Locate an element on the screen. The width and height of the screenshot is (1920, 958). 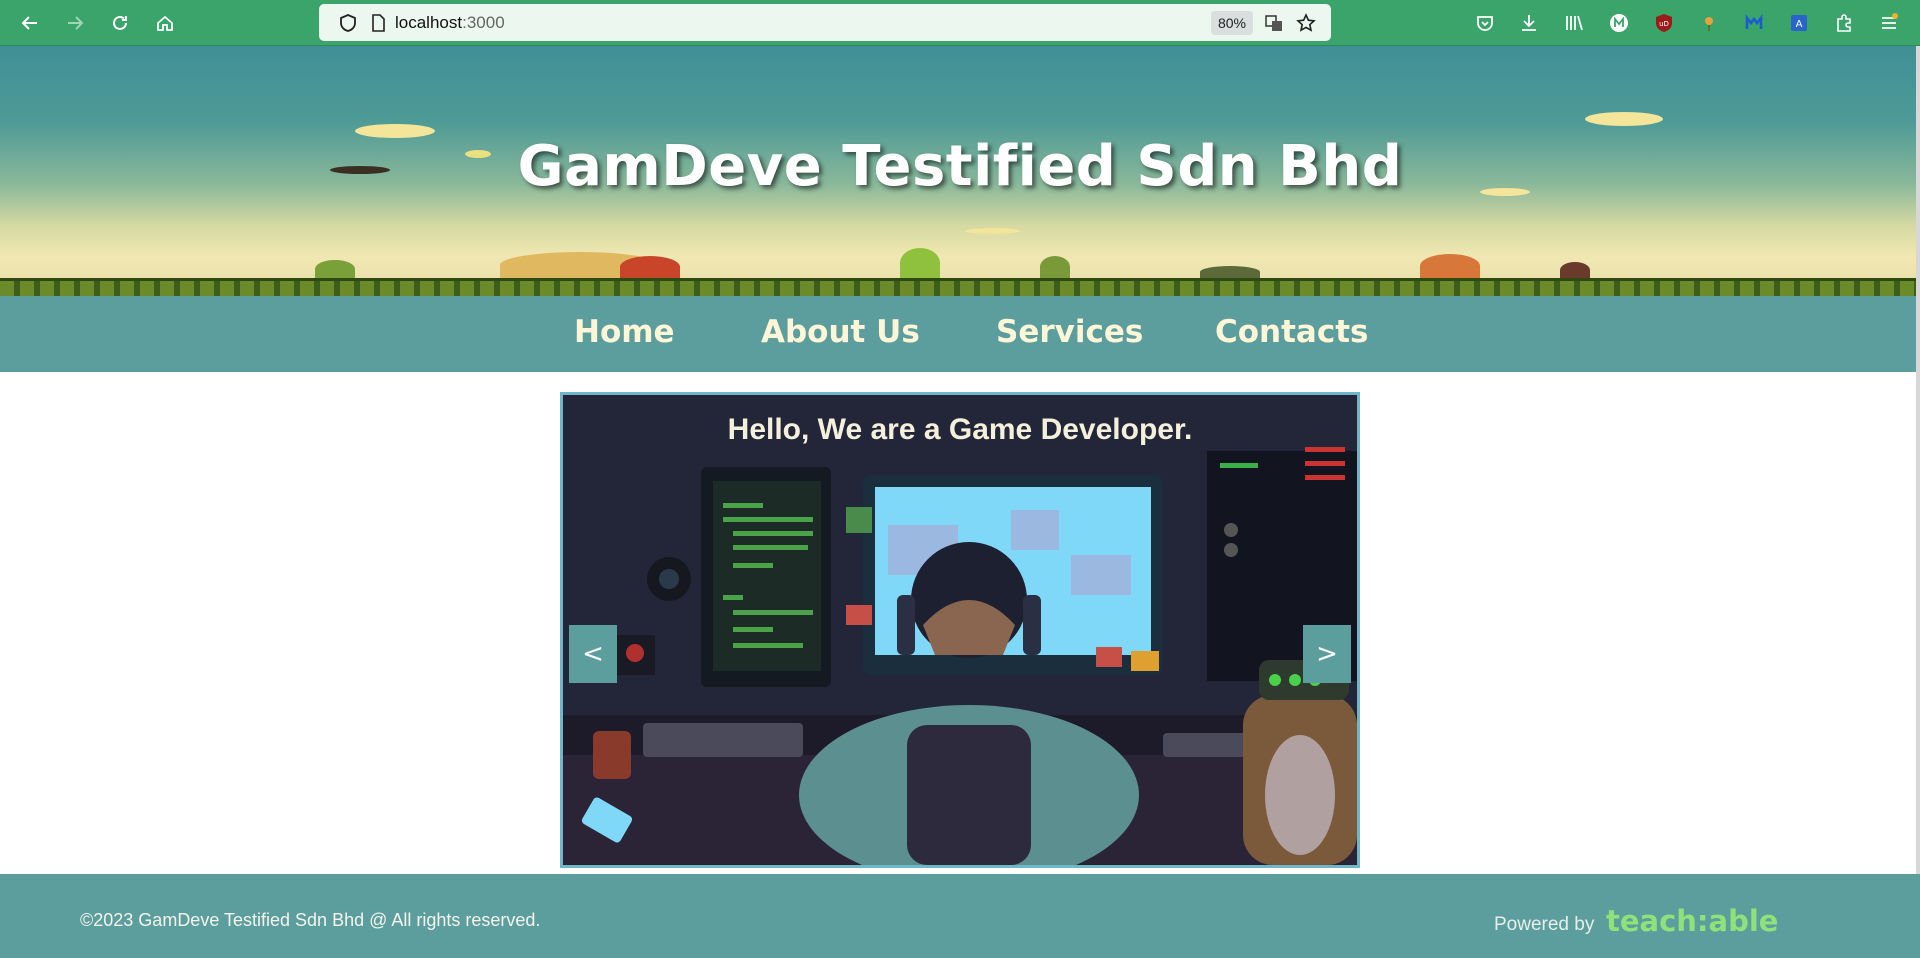
download-icon is located at coordinates (1529, 23).